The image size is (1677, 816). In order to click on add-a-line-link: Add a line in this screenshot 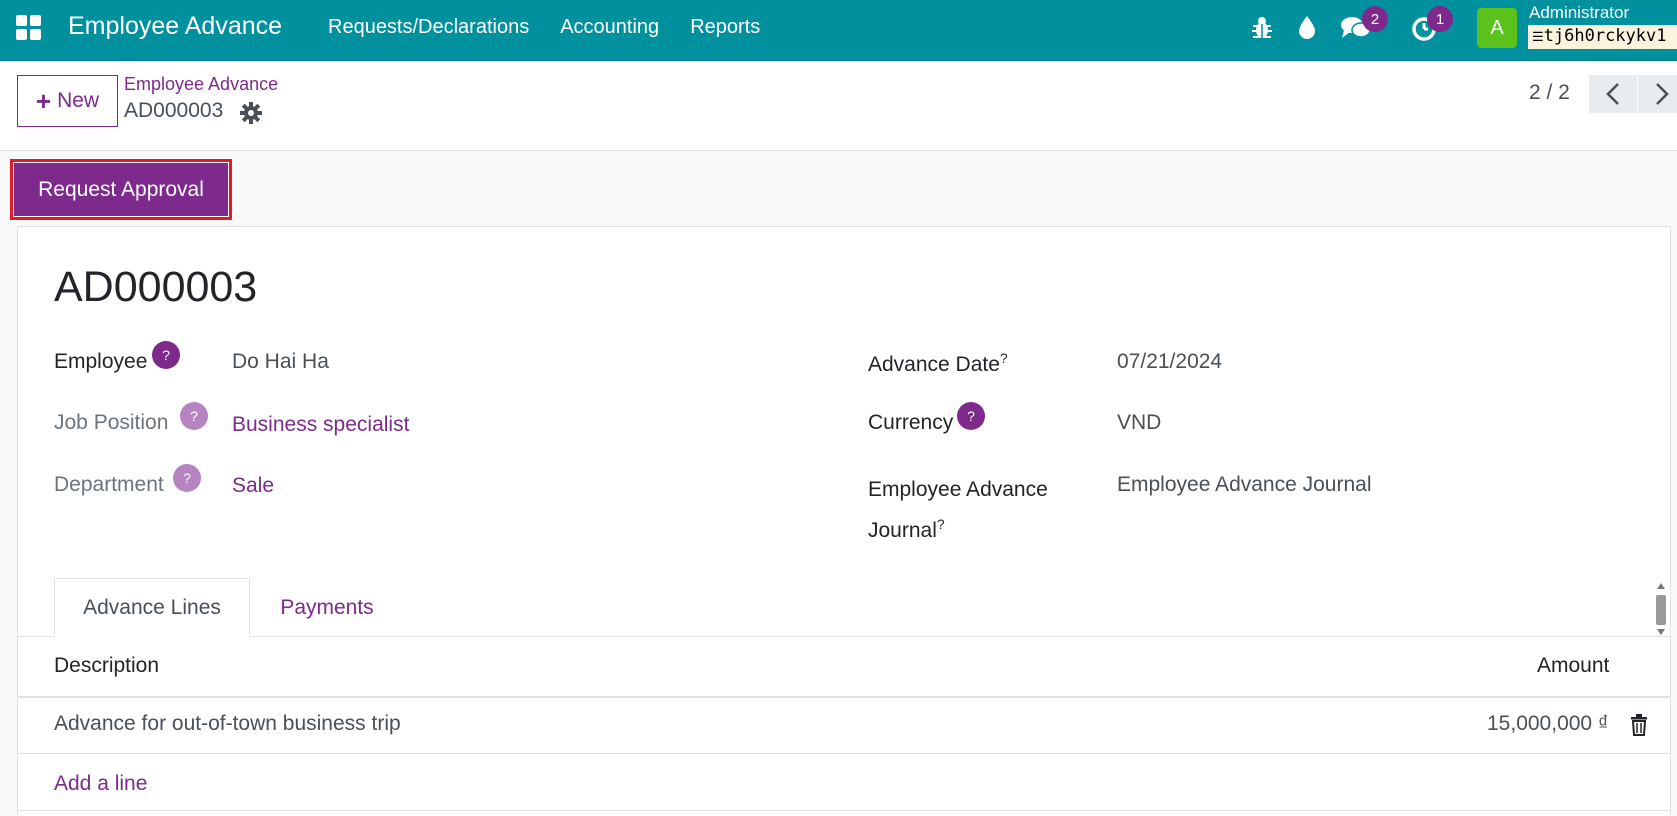, I will do `click(100, 784)`.